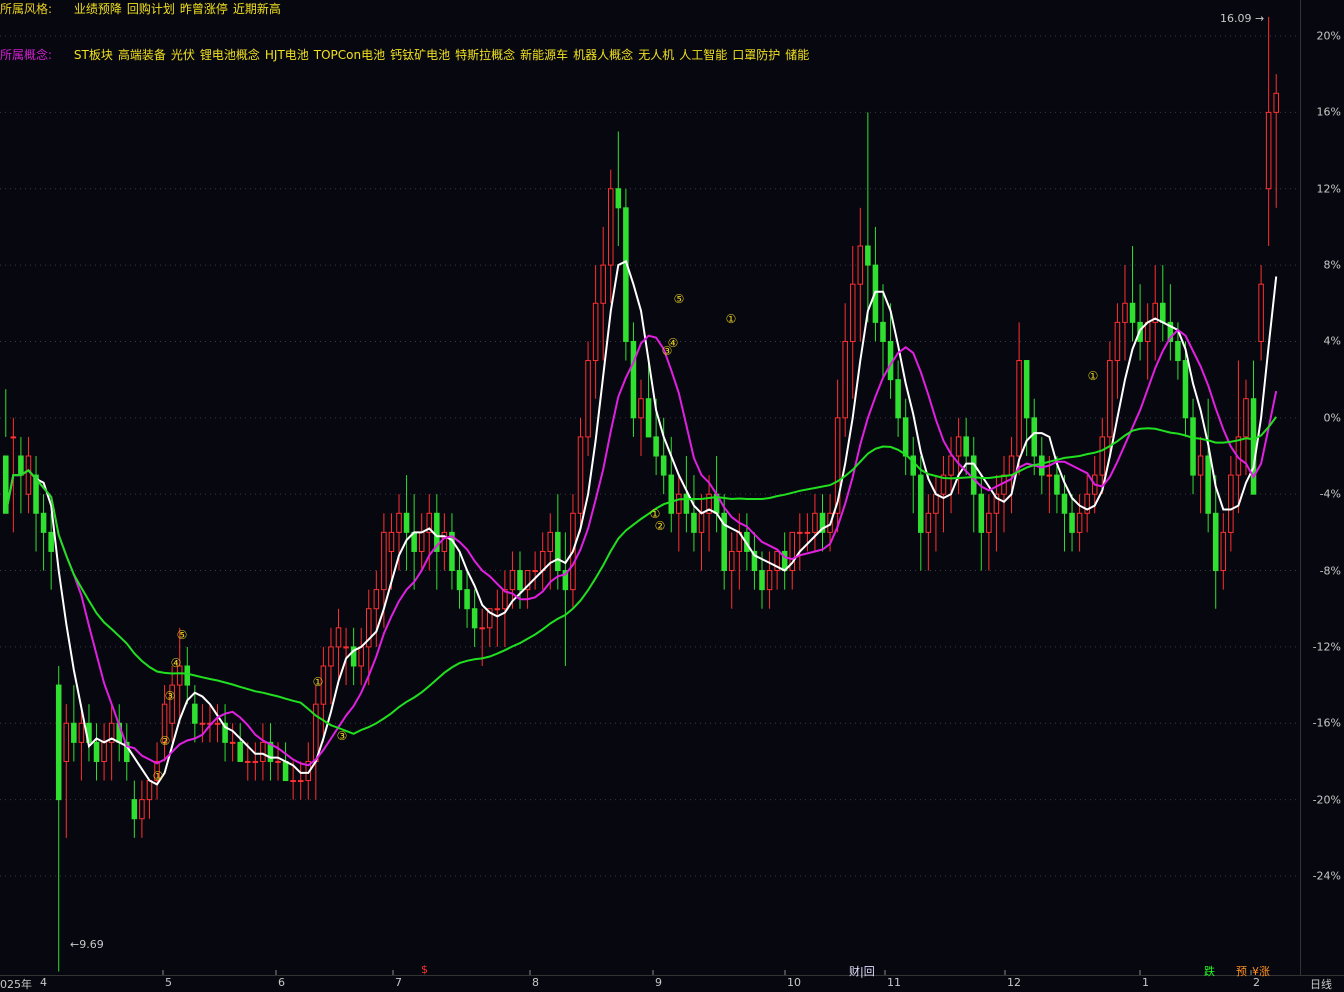  What do you see at coordinates (91, 944) in the screenshot?
I see `low-value: 9.69` at bounding box center [91, 944].